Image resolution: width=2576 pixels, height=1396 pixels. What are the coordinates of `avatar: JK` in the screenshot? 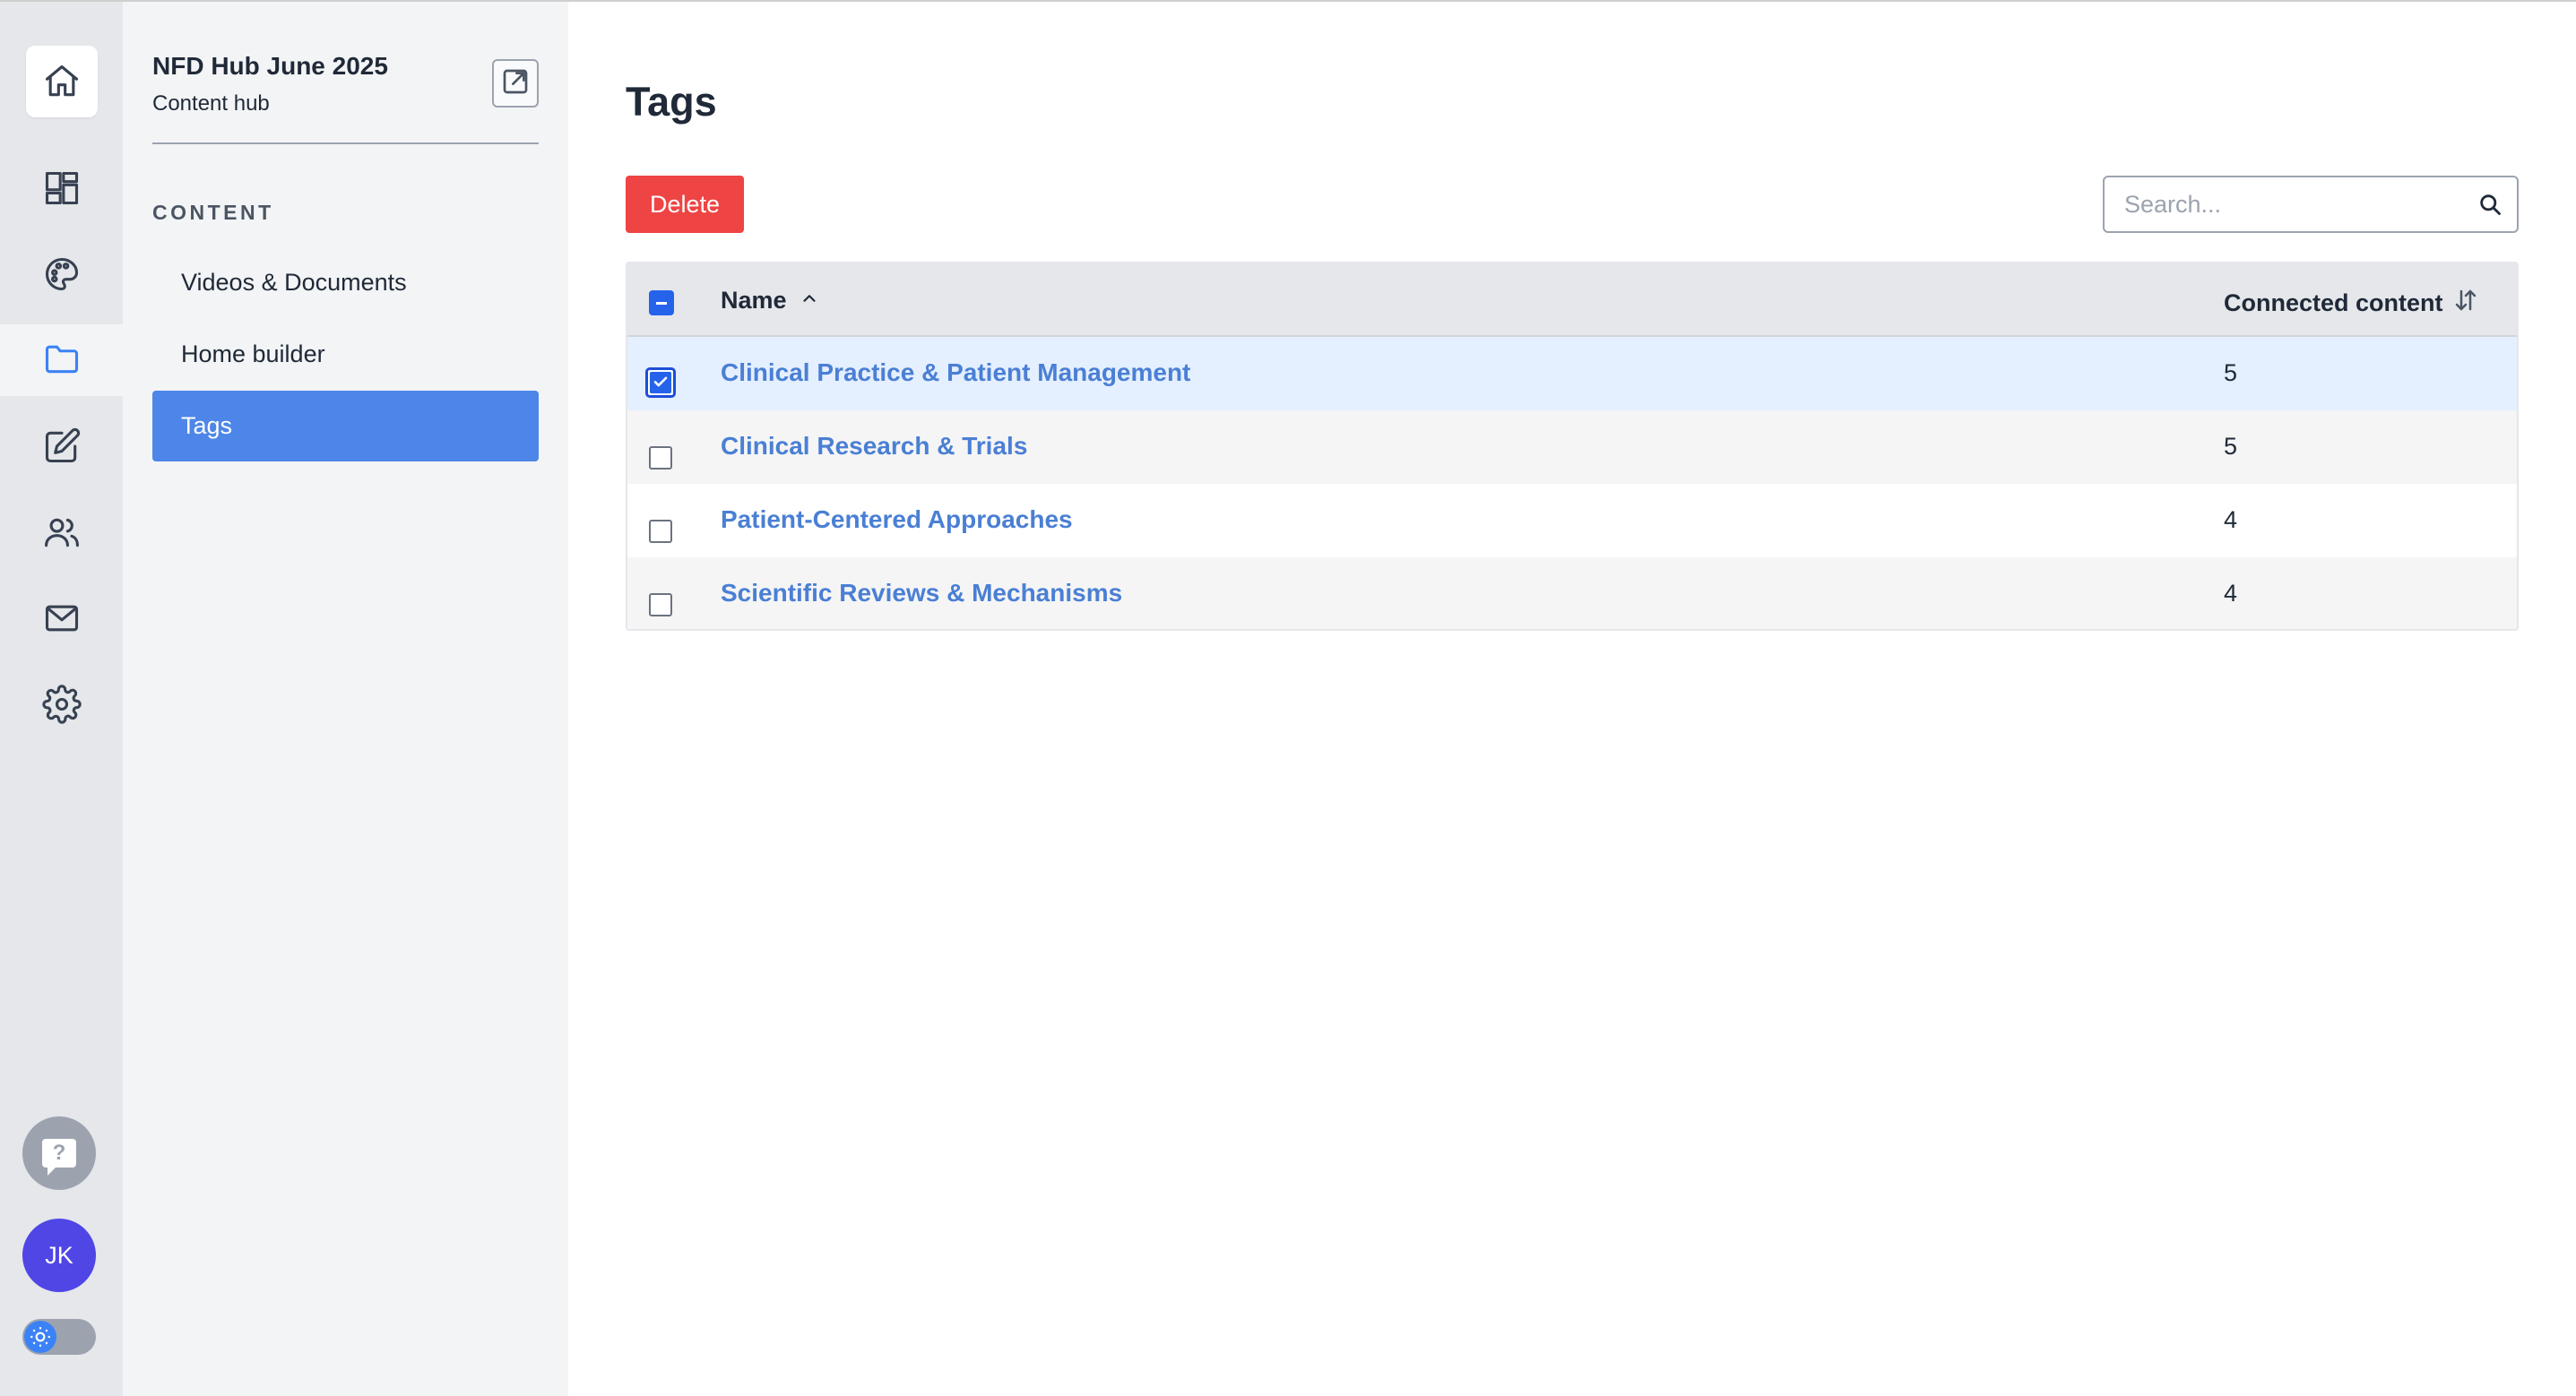 It's located at (59, 1255).